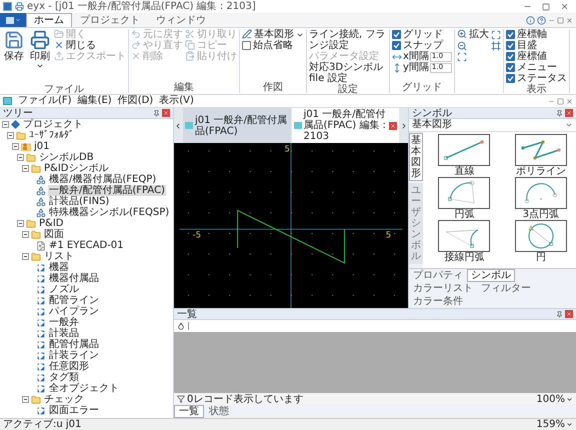 The image size is (576, 430). Describe the element at coordinates (84, 388) in the screenshot. I see `tree-item: 全オブジェクト` at that location.